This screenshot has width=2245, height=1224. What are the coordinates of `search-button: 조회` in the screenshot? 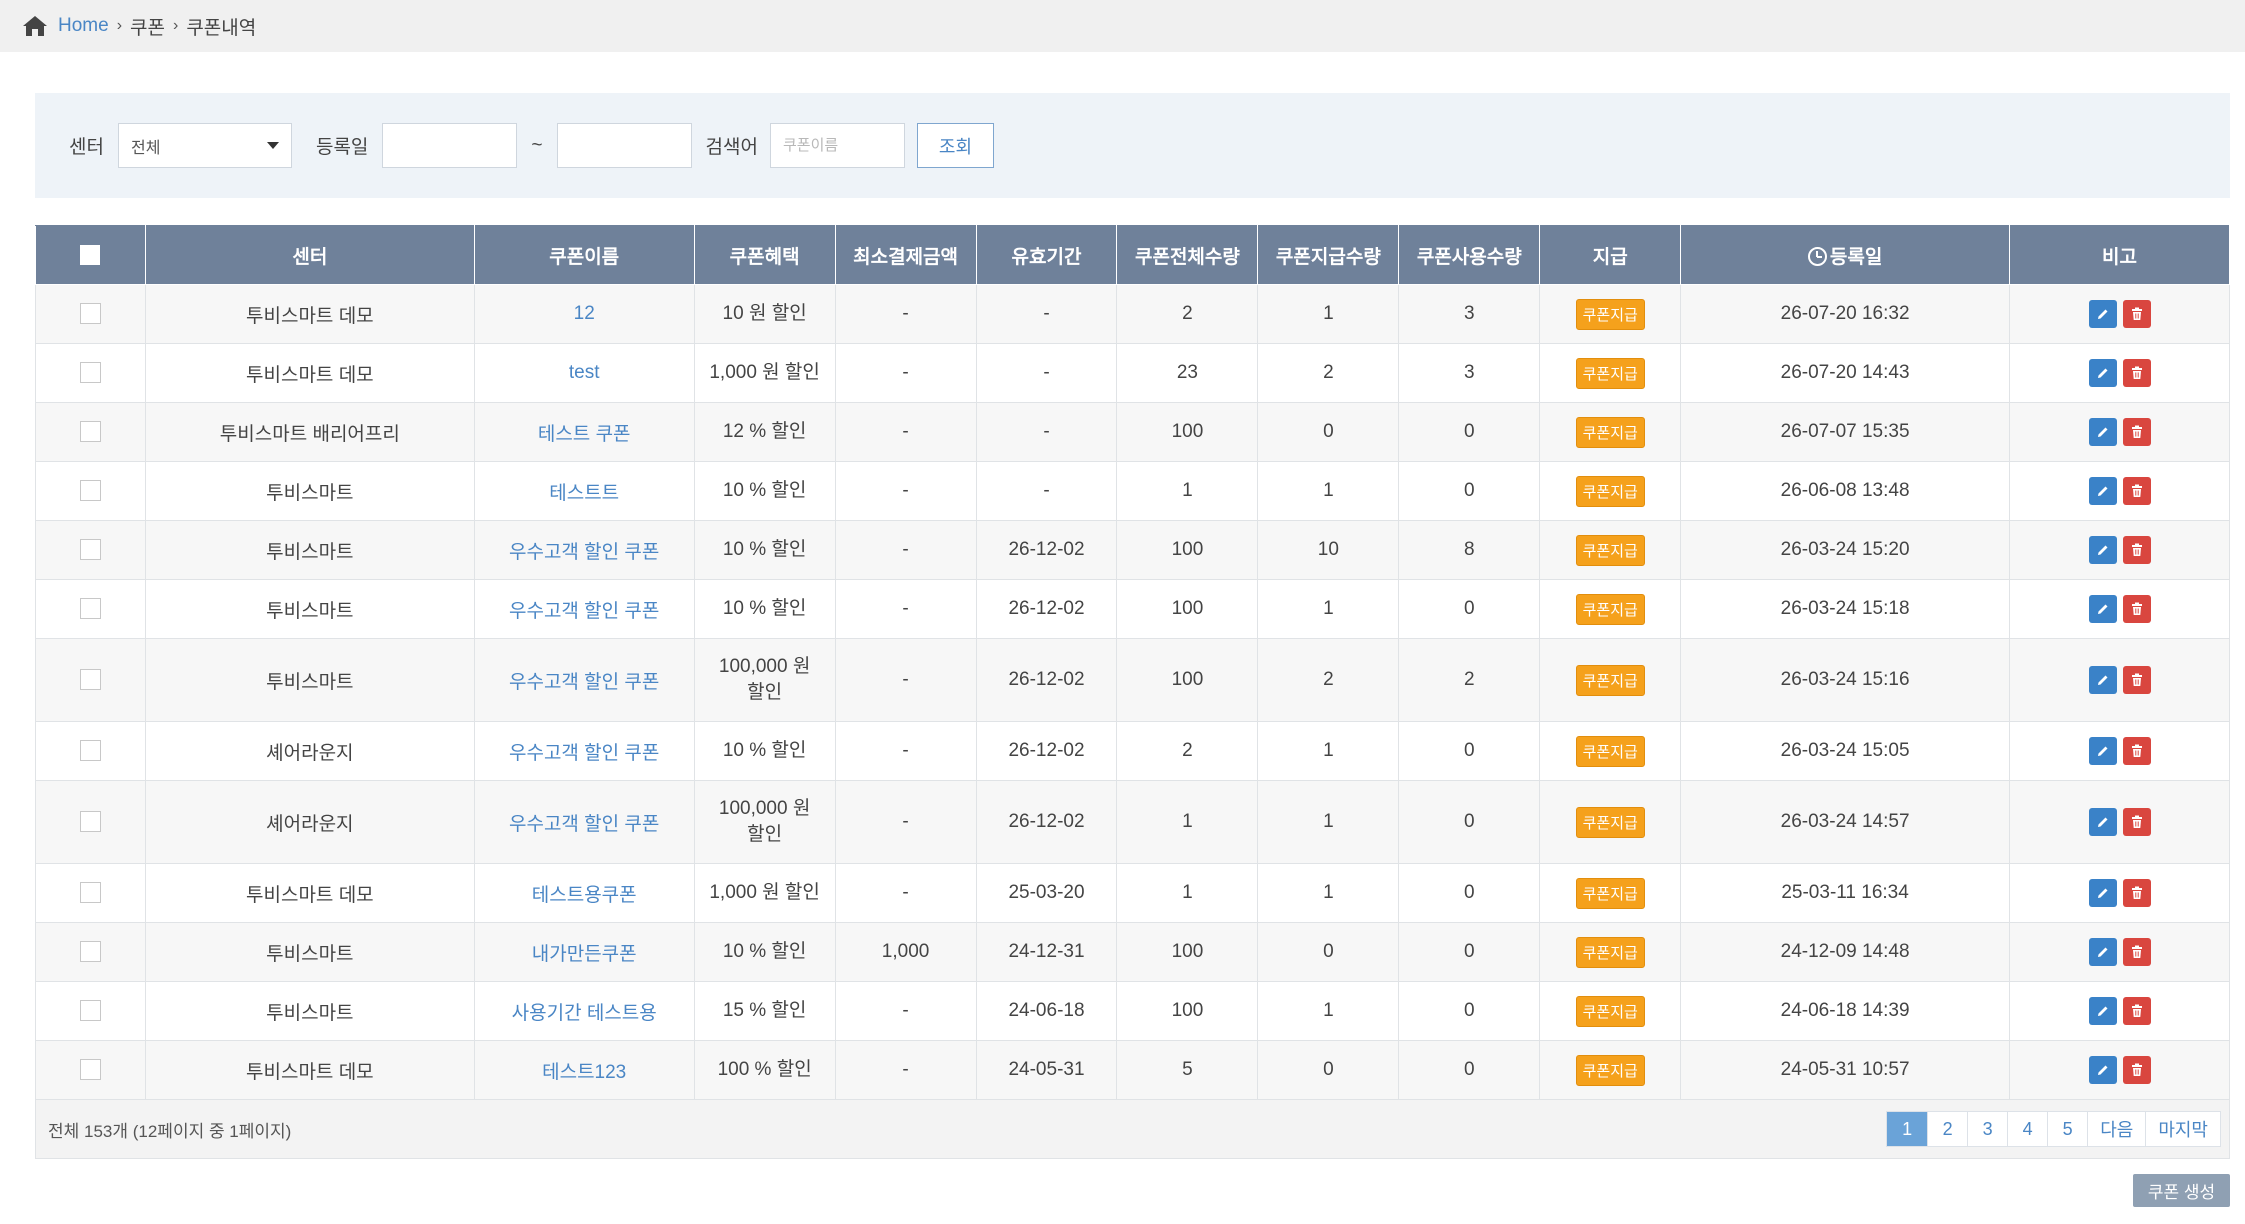 It's located at (955, 145).